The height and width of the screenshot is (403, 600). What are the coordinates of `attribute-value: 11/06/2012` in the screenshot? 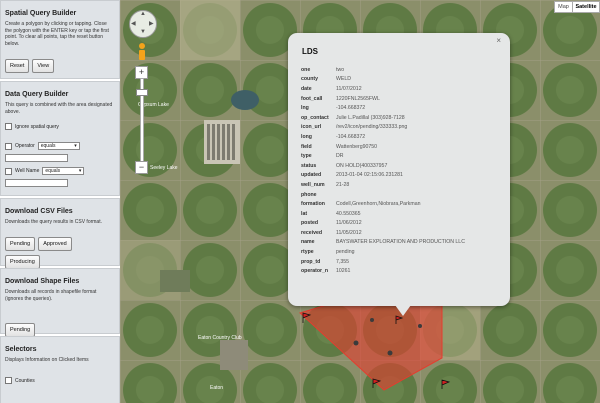 It's located at (349, 223).